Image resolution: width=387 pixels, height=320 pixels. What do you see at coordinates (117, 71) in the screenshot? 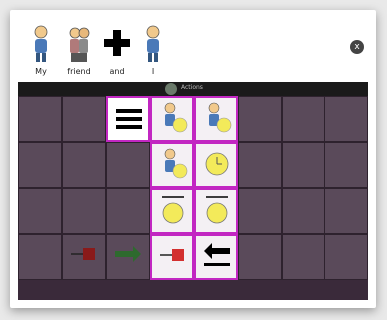
I see `message-word-label: and` at bounding box center [117, 71].